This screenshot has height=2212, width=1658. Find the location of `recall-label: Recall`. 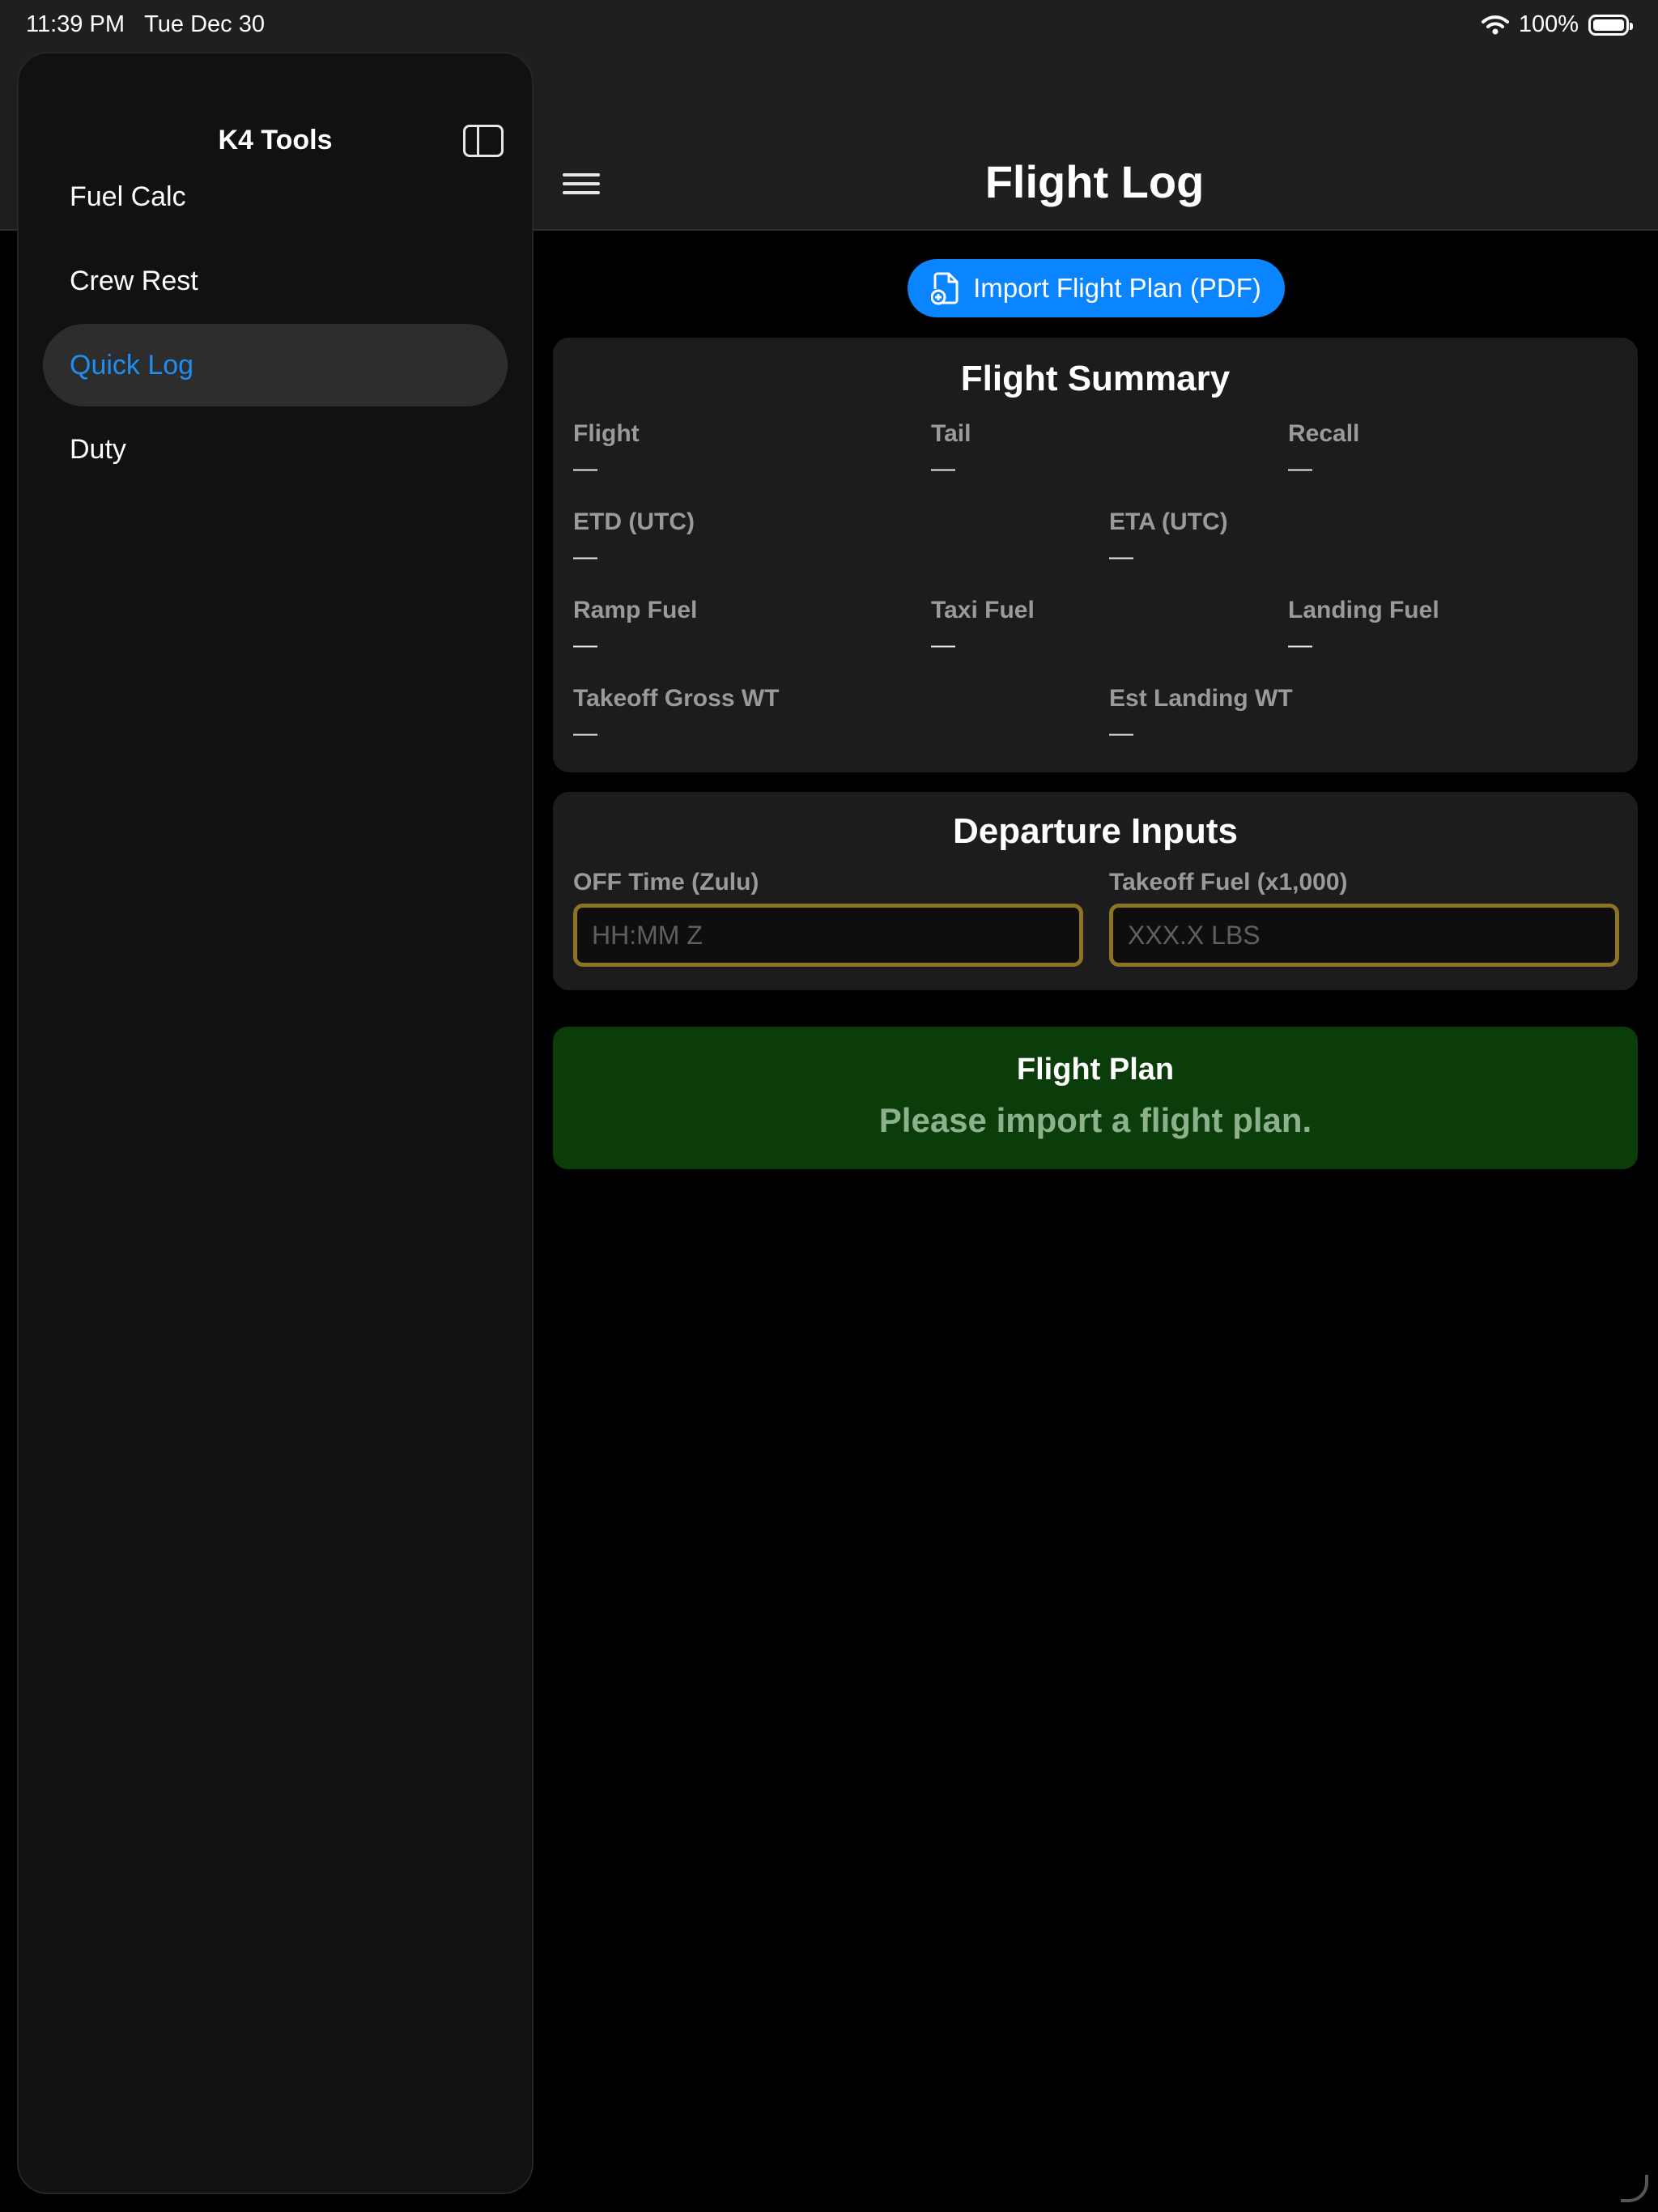

recall-label: Recall is located at coordinates (1324, 434).